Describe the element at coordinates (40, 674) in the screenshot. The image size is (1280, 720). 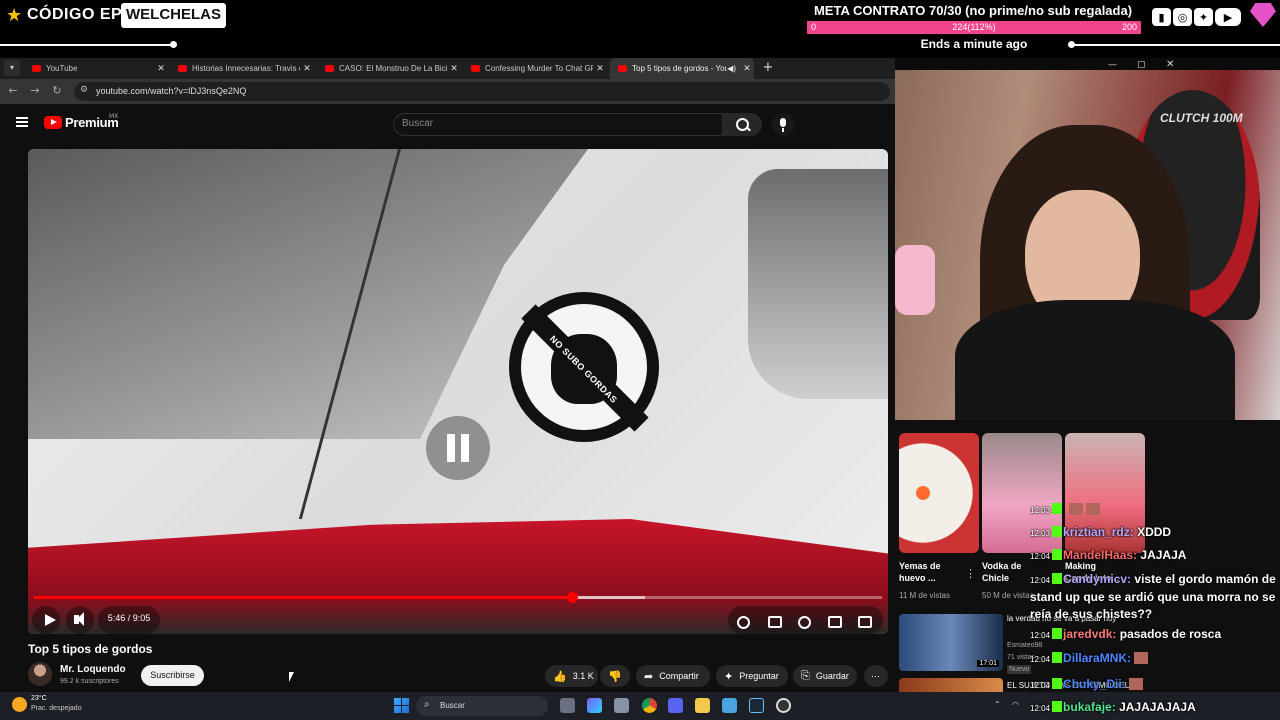
I see `channel-avatar` at that location.